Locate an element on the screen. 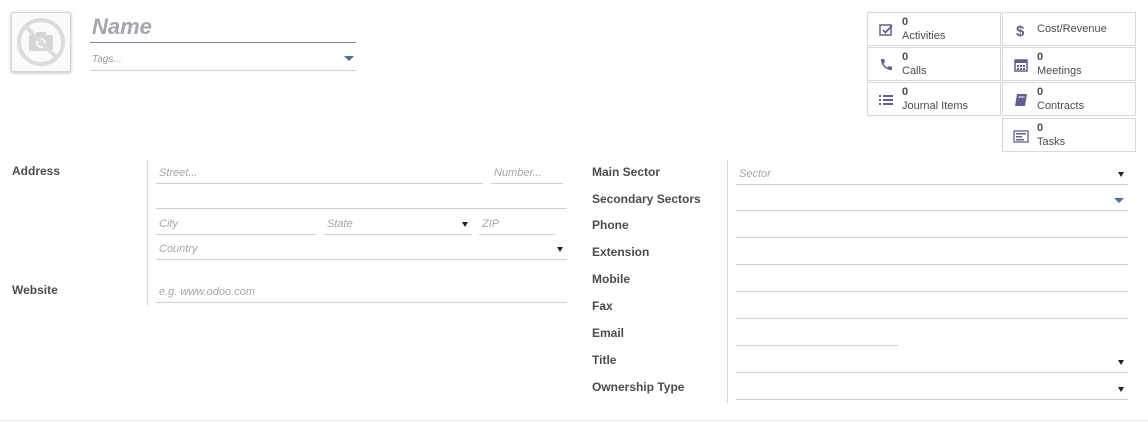 This screenshot has height=427, width=1148. extension-input is located at coordinates (932, 255).